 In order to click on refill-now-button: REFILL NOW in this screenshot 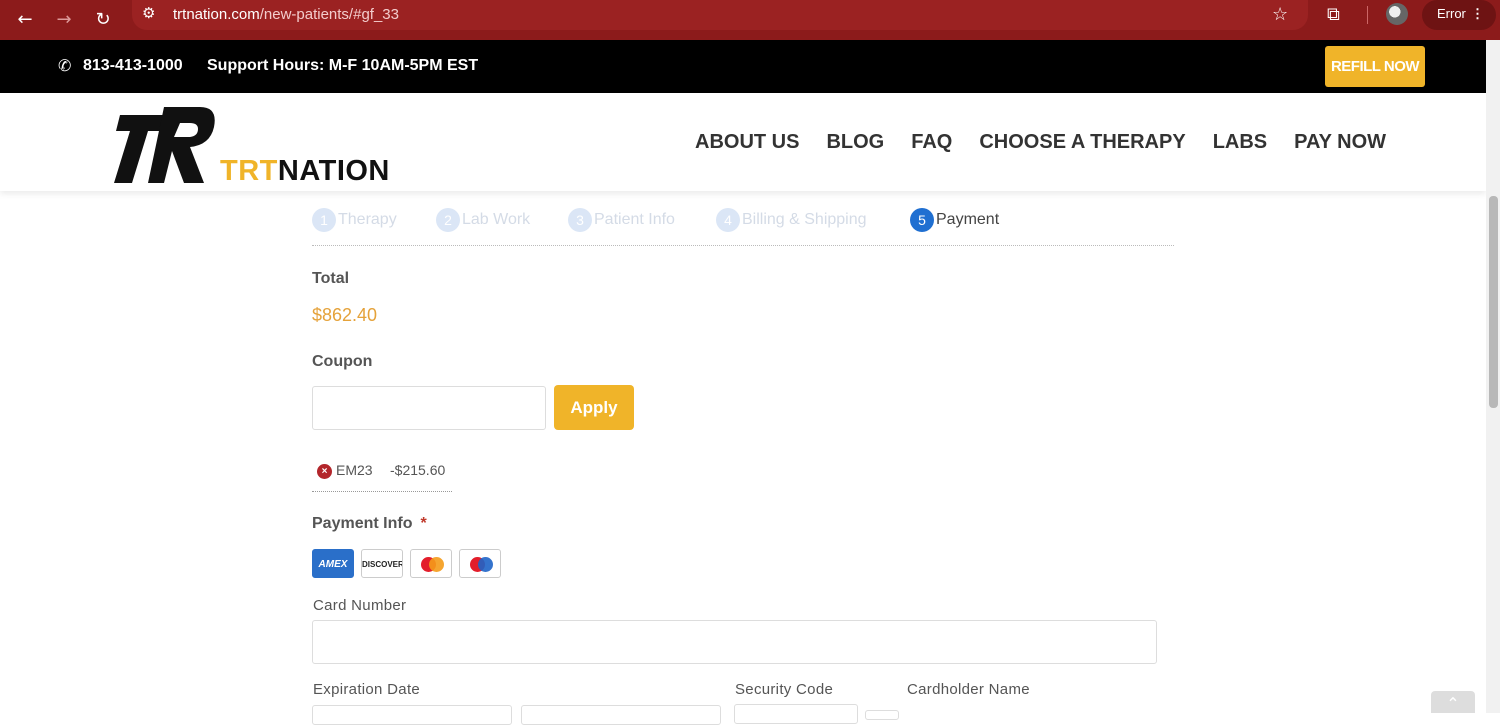, I will do `click(1375, 66)`.